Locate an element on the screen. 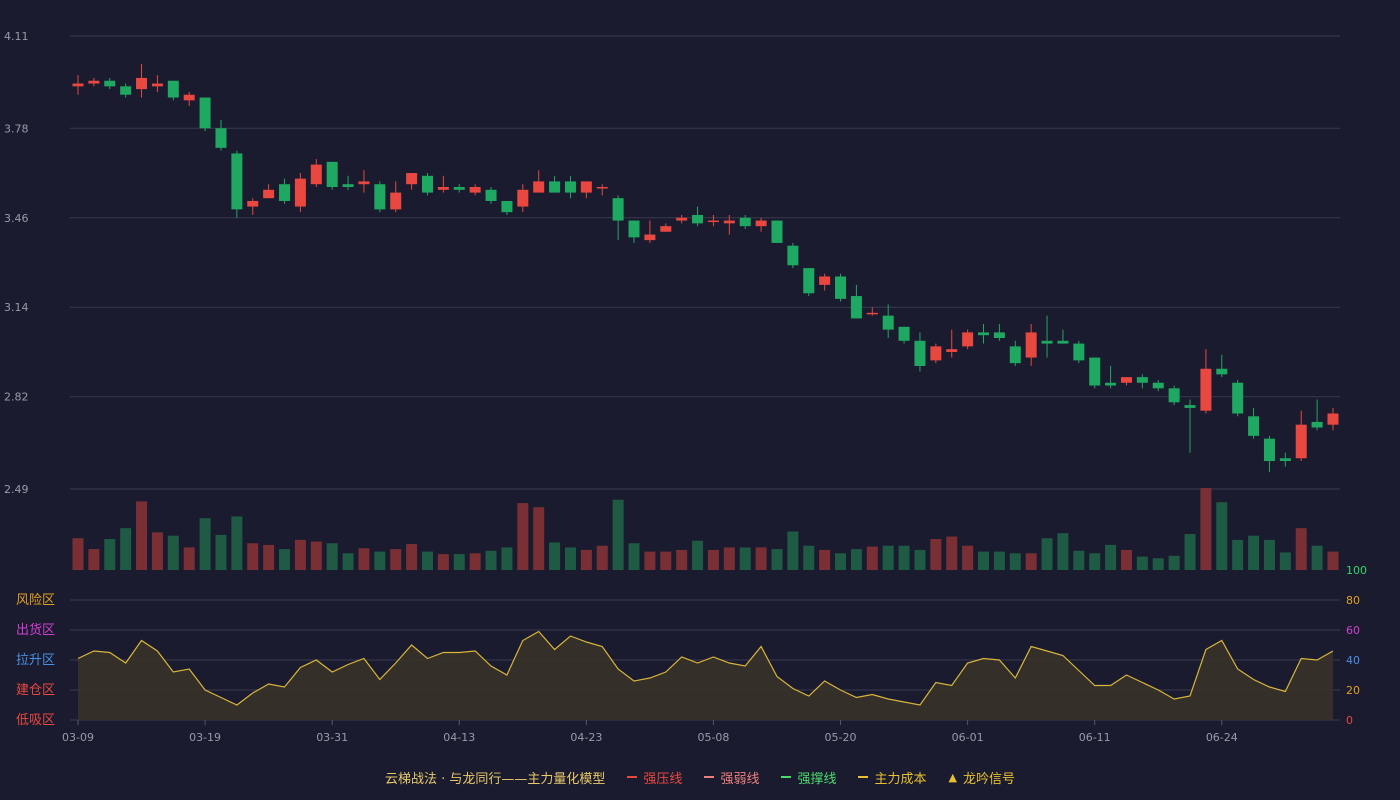  date-tick-label: 03-19 is located at coordinates (205, 737).